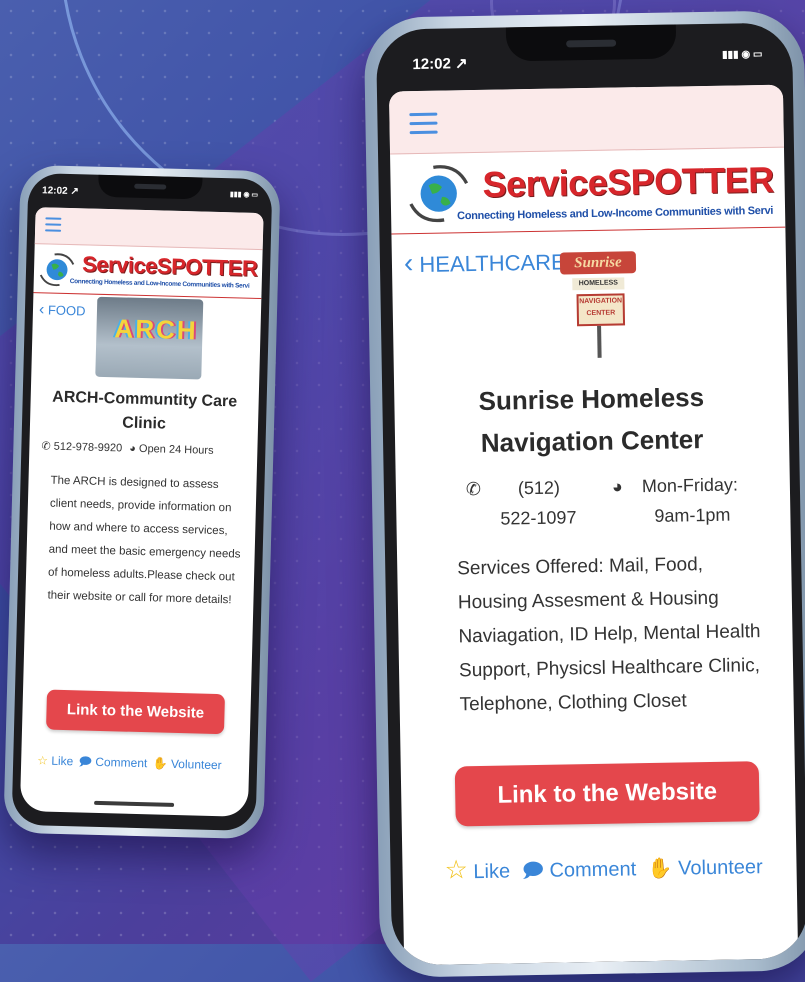 This screenshot has height=982, width=805. What do you see at coordinates (85, 761) in the screenshot?
I see `left-comment-icon: 🗩` at bounding box center [85, 761].